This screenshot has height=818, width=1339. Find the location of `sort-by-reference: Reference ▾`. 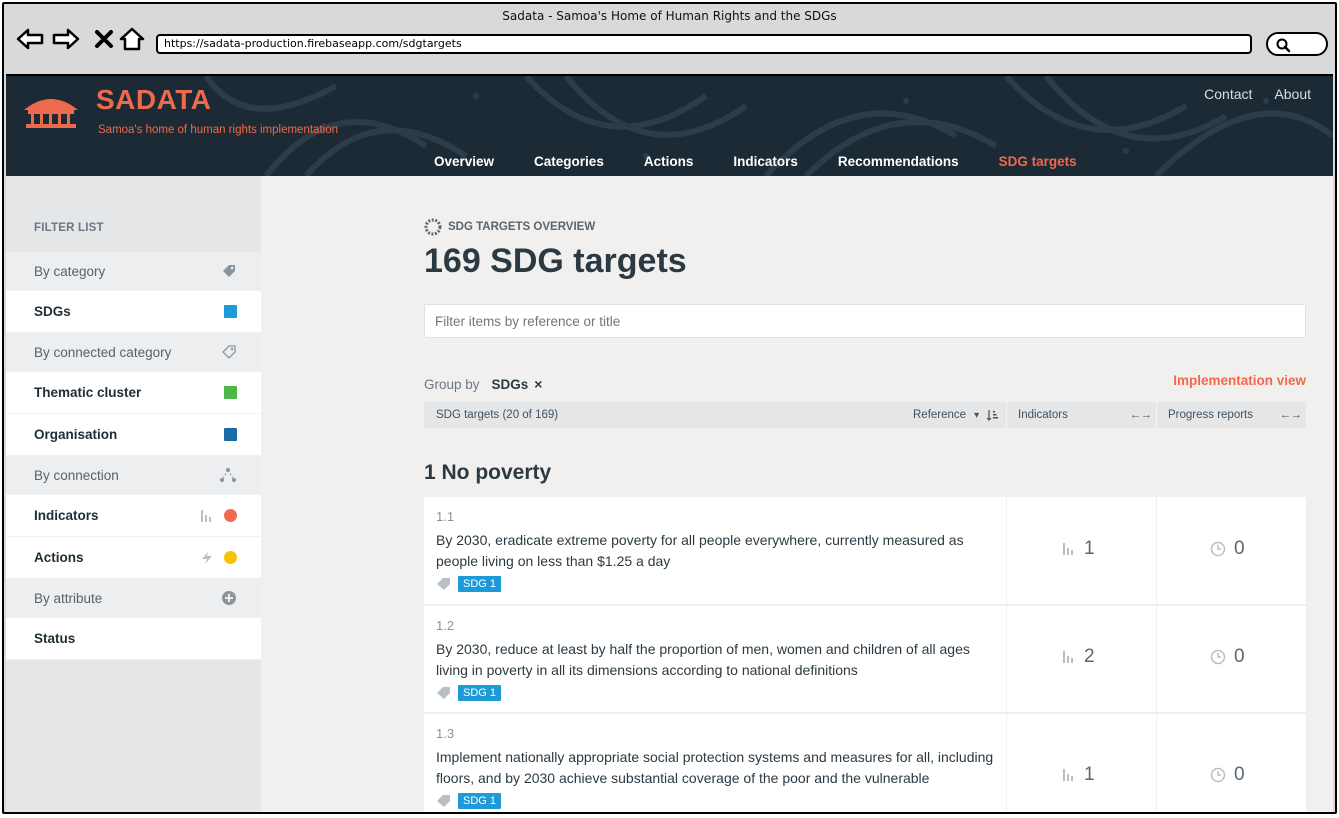

sort-by-reference: Reference ▾ is located at coordinates (956, 415).